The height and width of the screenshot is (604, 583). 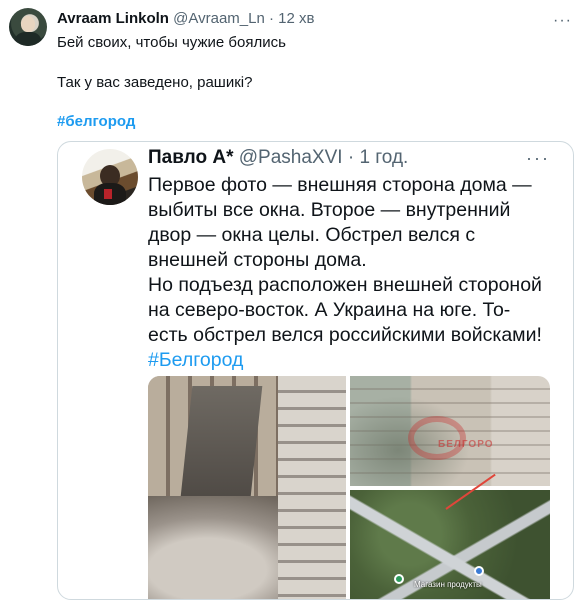 What do you see at coordinates (358, 360) in the screenshot?
I see `quoted-hashtag-link: #Белгород` at bounding box center [358, 360].